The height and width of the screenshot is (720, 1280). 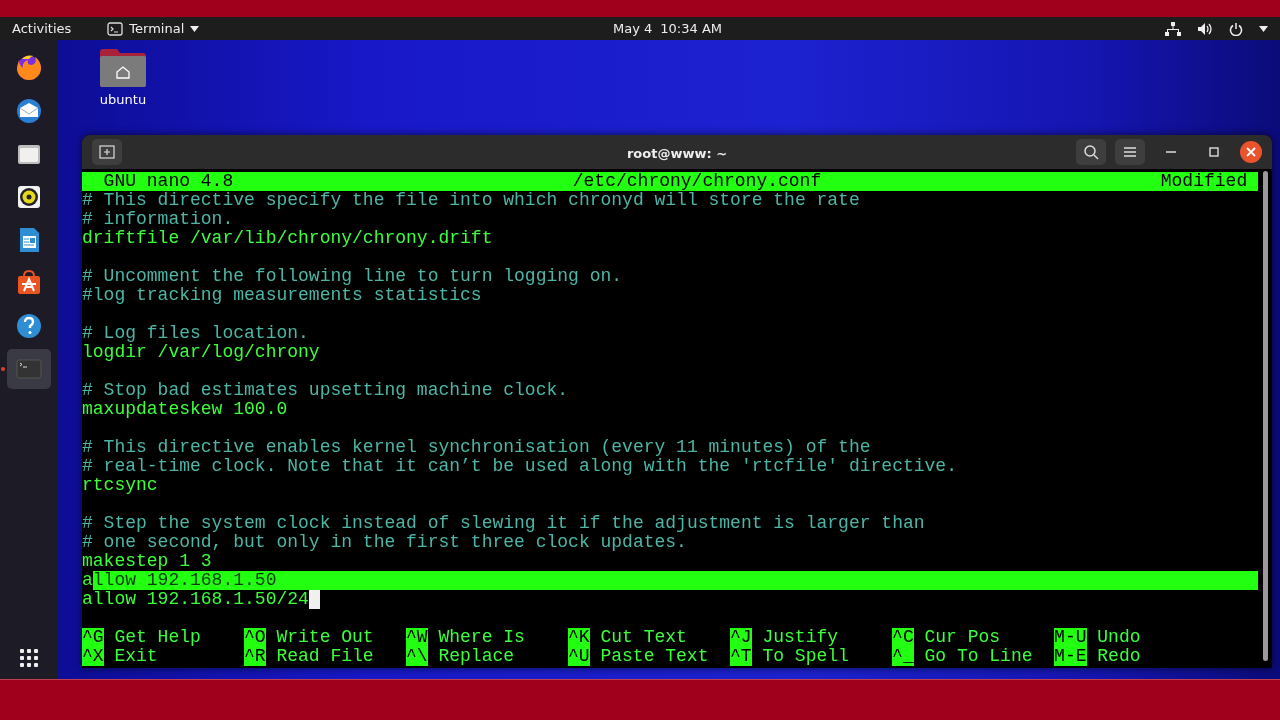 I want to click on code-line: logdir /var/log/chrony, so click(x=201, y=352).